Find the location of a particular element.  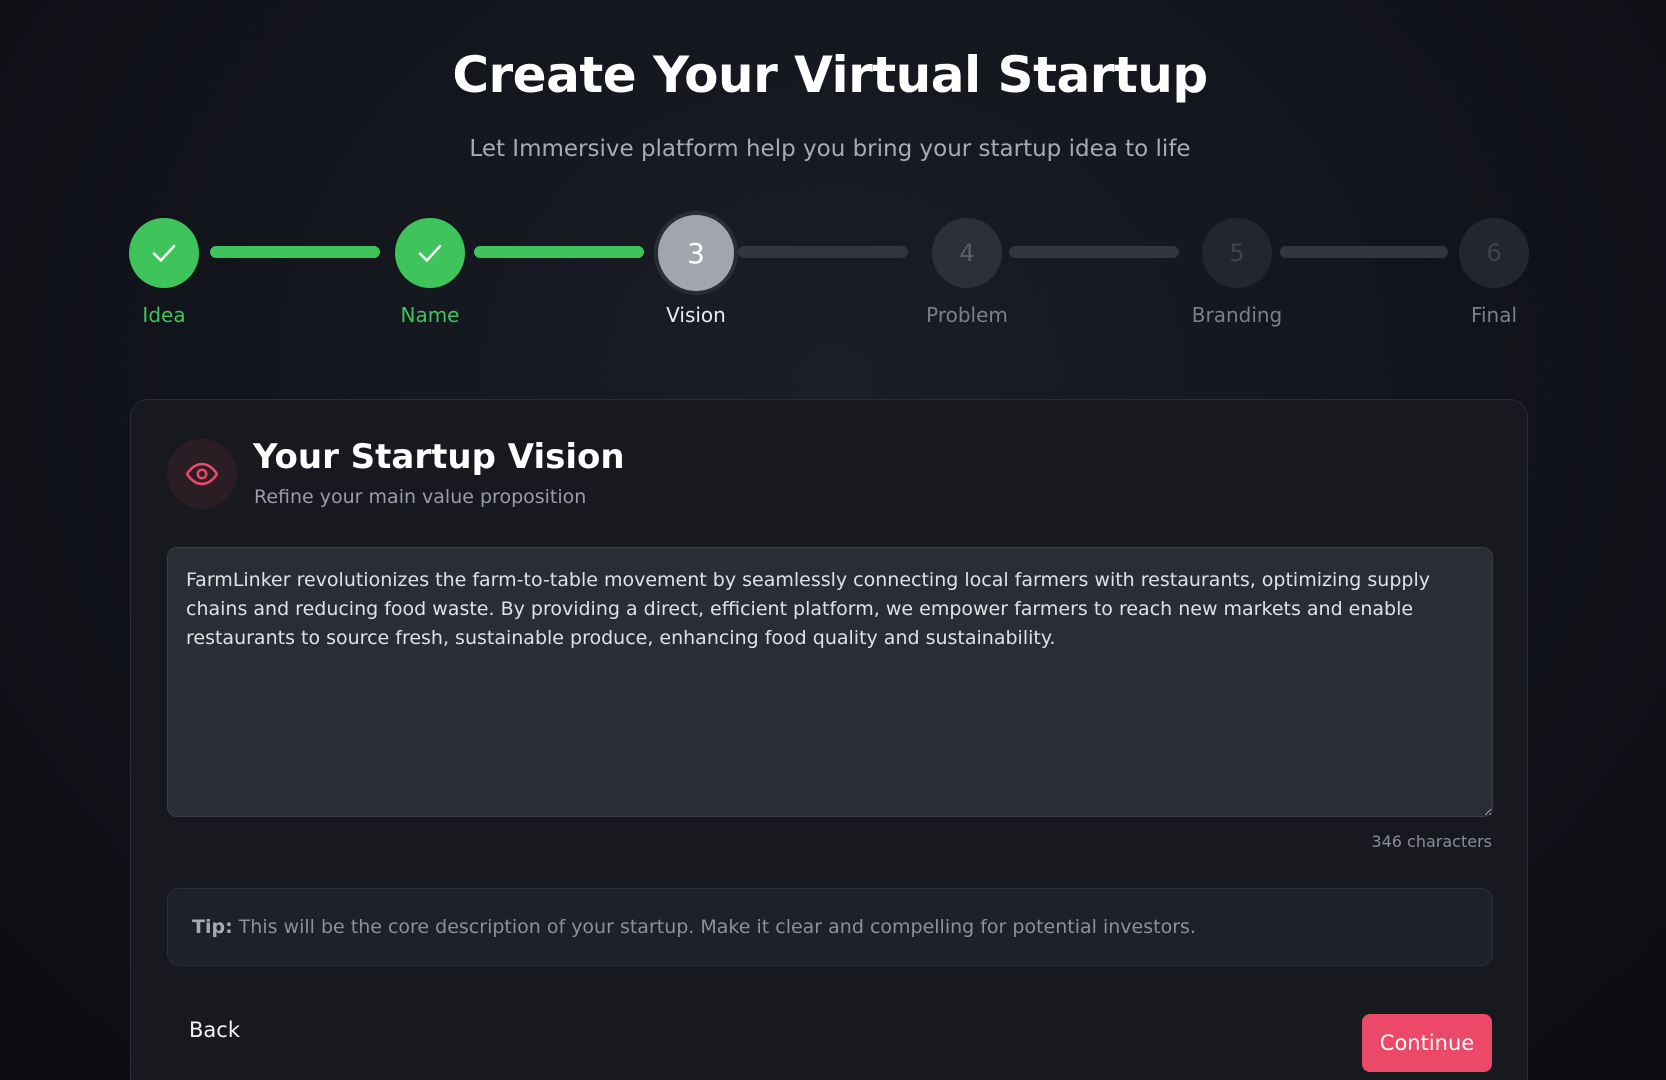

eye-icon is located at coordinates (202, 474).